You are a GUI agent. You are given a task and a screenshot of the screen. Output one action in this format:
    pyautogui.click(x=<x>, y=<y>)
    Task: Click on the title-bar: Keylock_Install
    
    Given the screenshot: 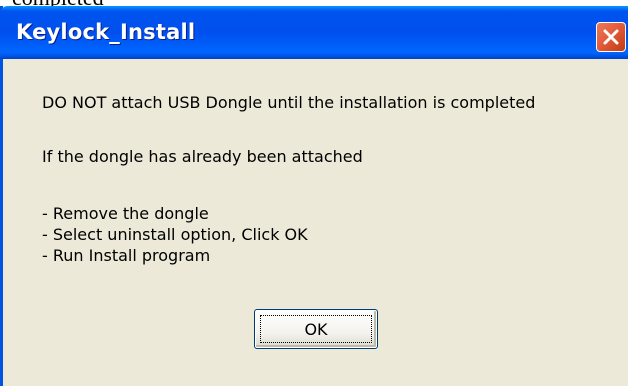 What is the action you would take?
    pyautogui.click(x=314, y=32)
    